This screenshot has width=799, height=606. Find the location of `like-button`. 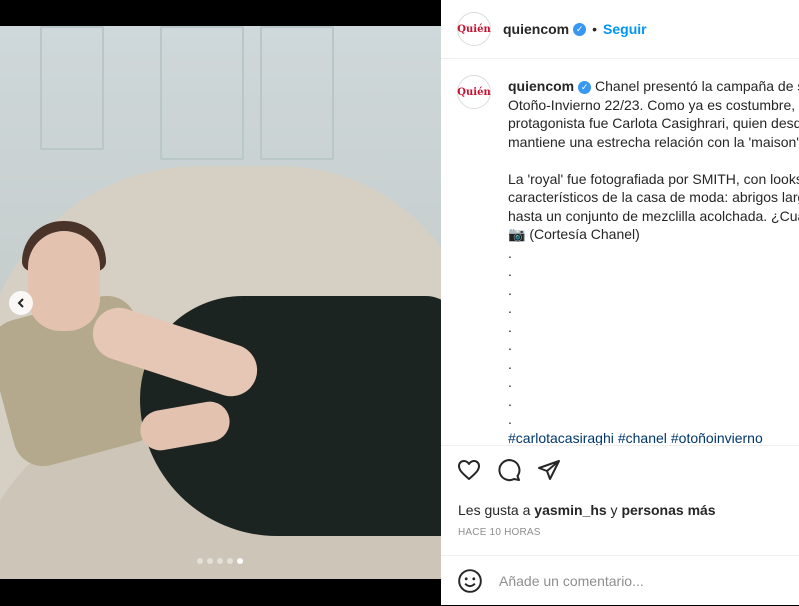

like-button is located at coordinates (469, 470).